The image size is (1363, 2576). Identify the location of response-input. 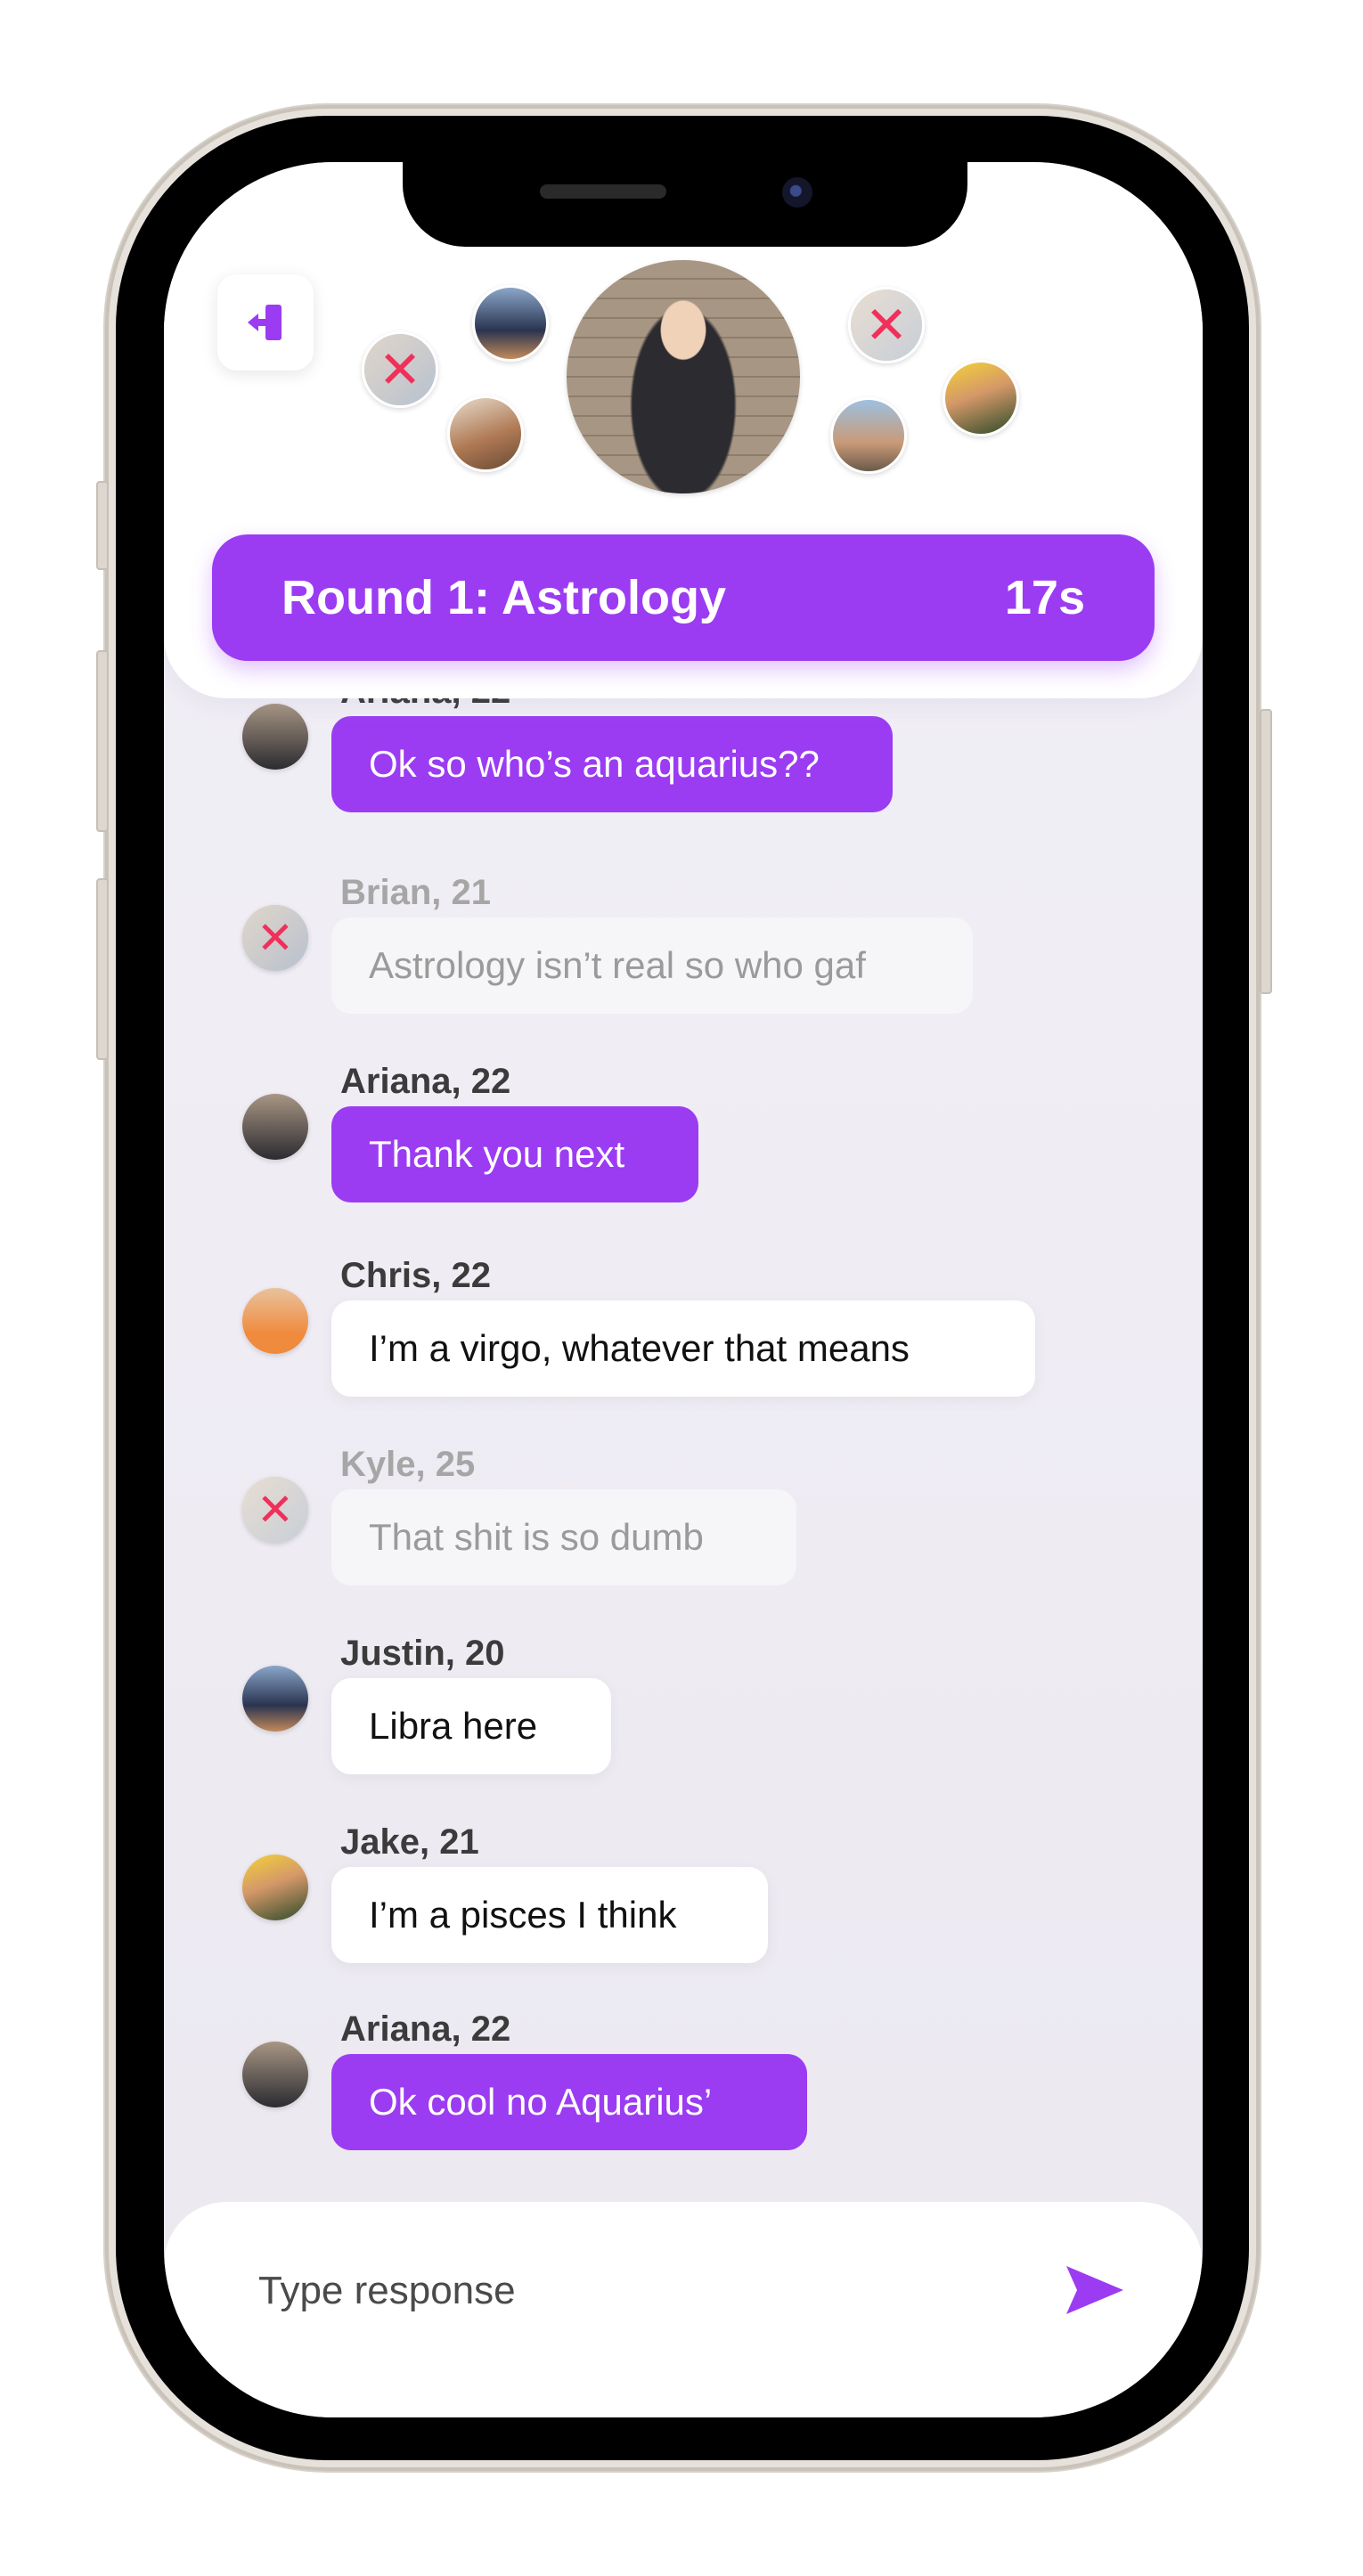
(624, 2291).